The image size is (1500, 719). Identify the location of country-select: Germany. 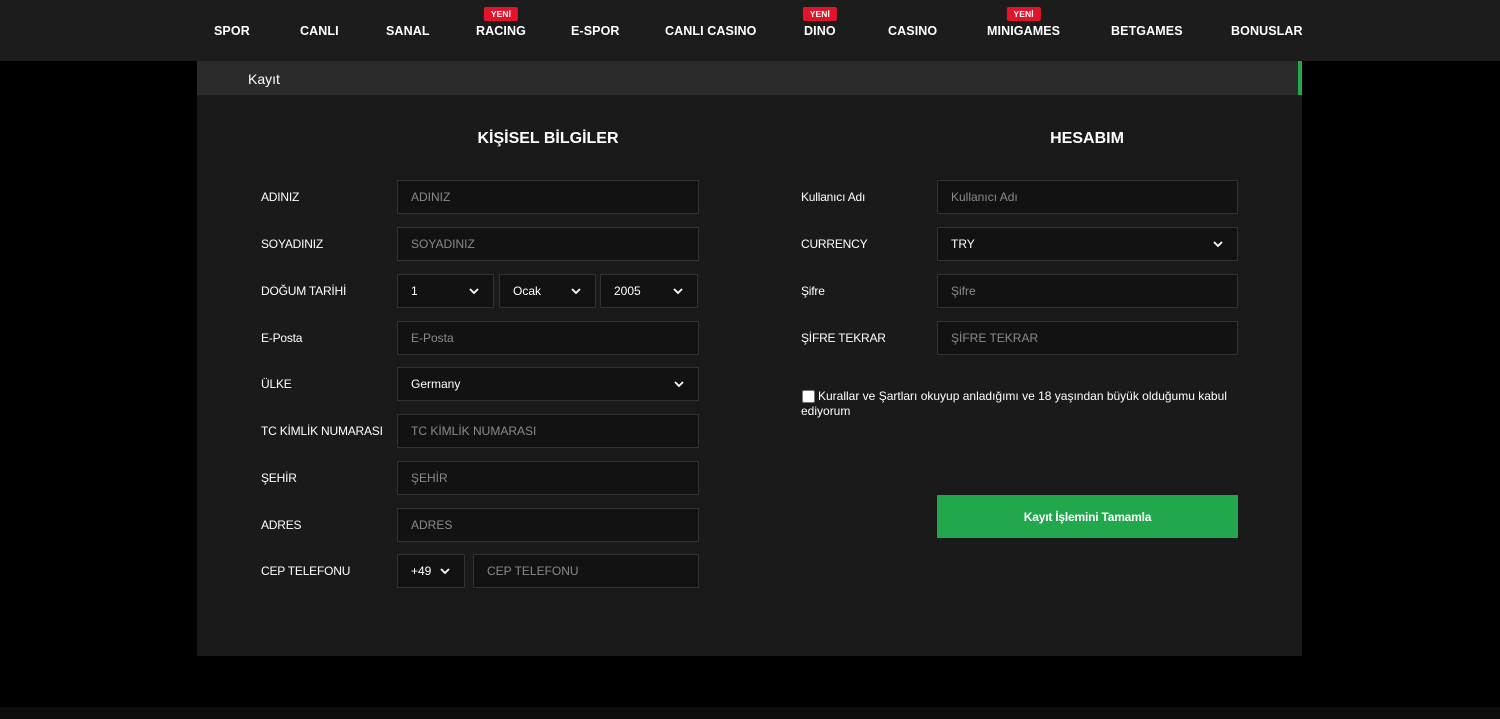
(548, 384).